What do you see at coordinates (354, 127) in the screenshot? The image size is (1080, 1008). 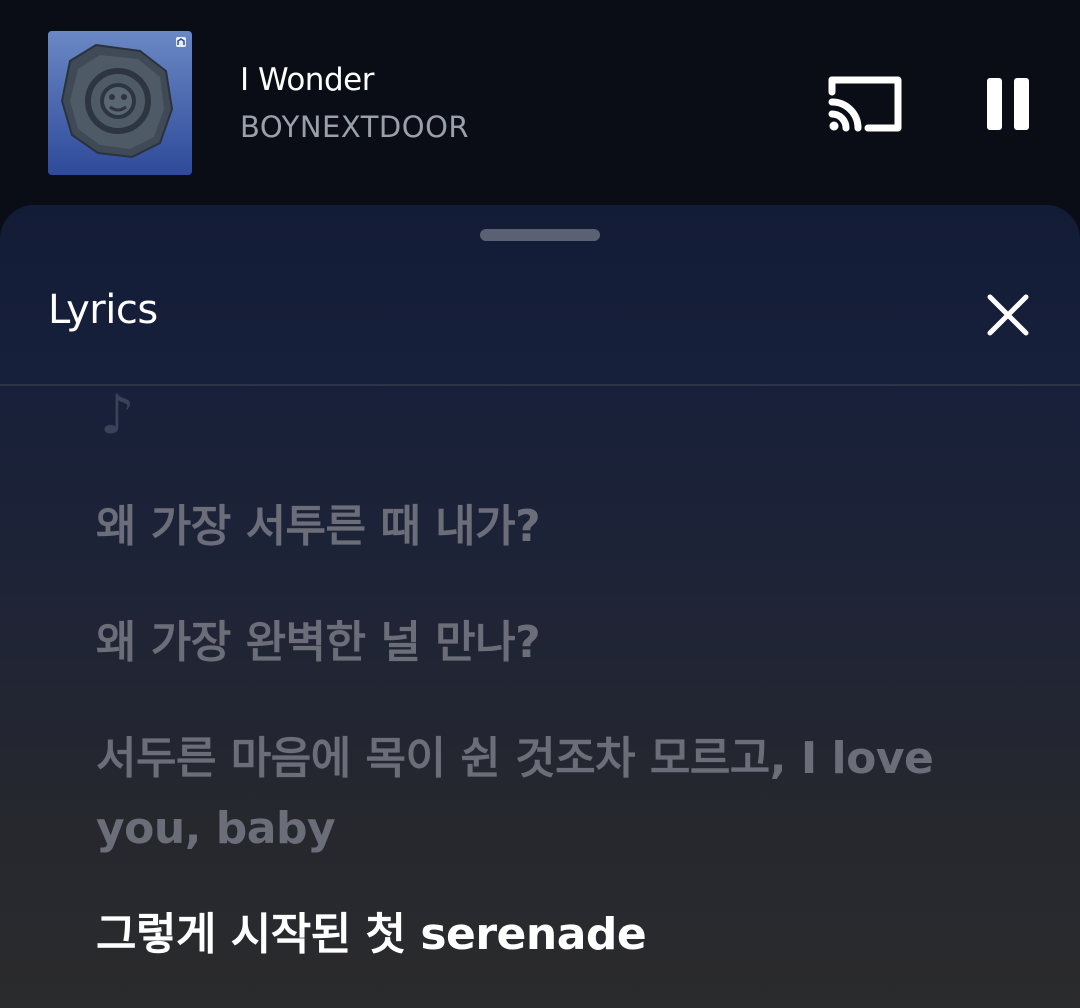 I see `track-artist: BOYNEXTDOOR` at bounding box center [354, 127].